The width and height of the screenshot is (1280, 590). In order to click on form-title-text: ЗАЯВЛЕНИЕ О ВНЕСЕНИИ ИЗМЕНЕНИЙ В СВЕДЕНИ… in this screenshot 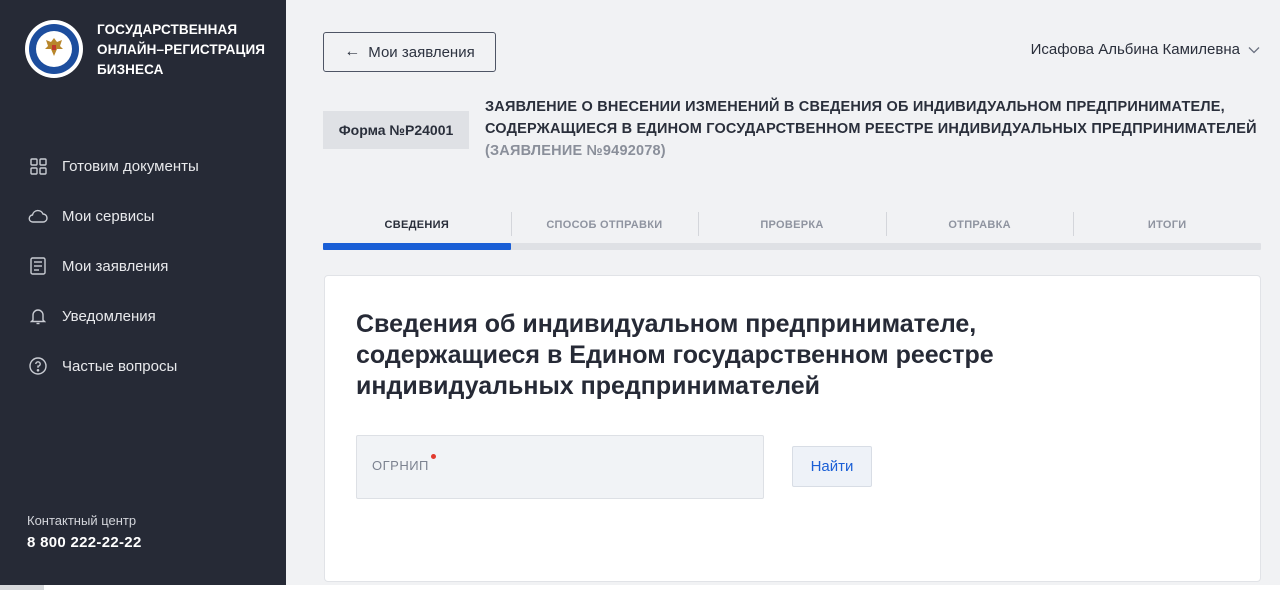, I will do `click(871, 118)`.